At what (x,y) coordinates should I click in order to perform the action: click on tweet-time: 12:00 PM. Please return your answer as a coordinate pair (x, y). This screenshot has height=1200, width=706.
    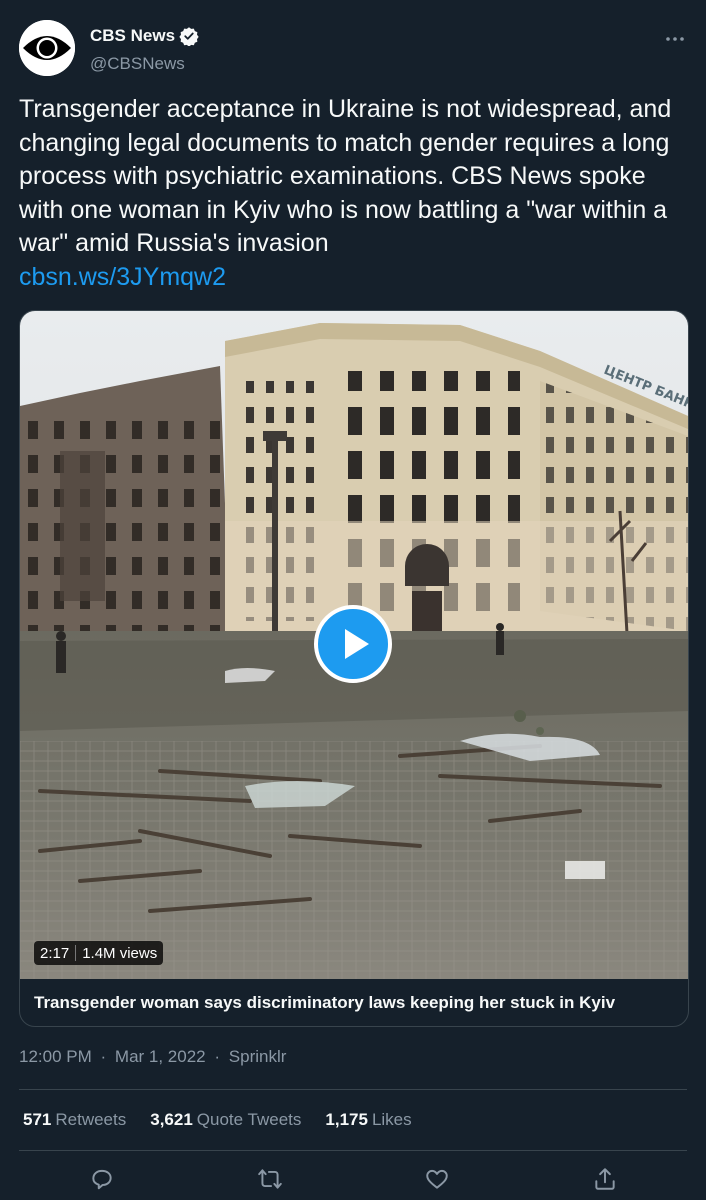
    Looking at the image, I should click on (55, 1056).